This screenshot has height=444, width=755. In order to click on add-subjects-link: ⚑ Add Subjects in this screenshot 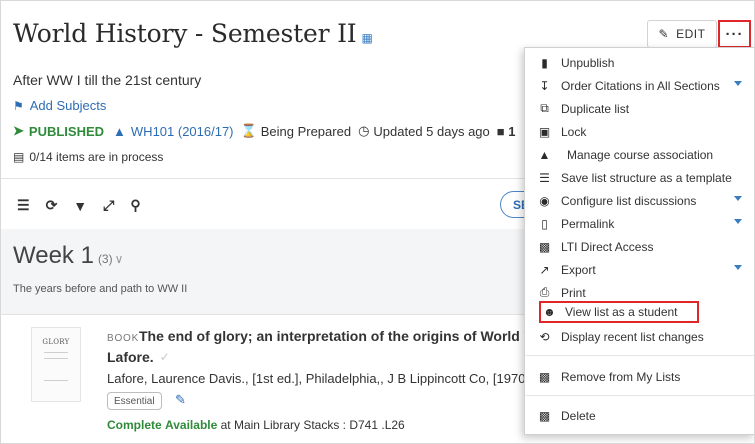, I will do `click(59, 105)`.